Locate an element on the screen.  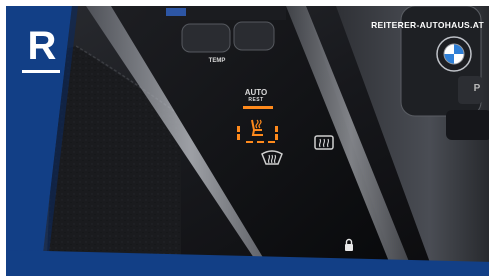
front-defrost-icon is located at coordinates (272, 157).